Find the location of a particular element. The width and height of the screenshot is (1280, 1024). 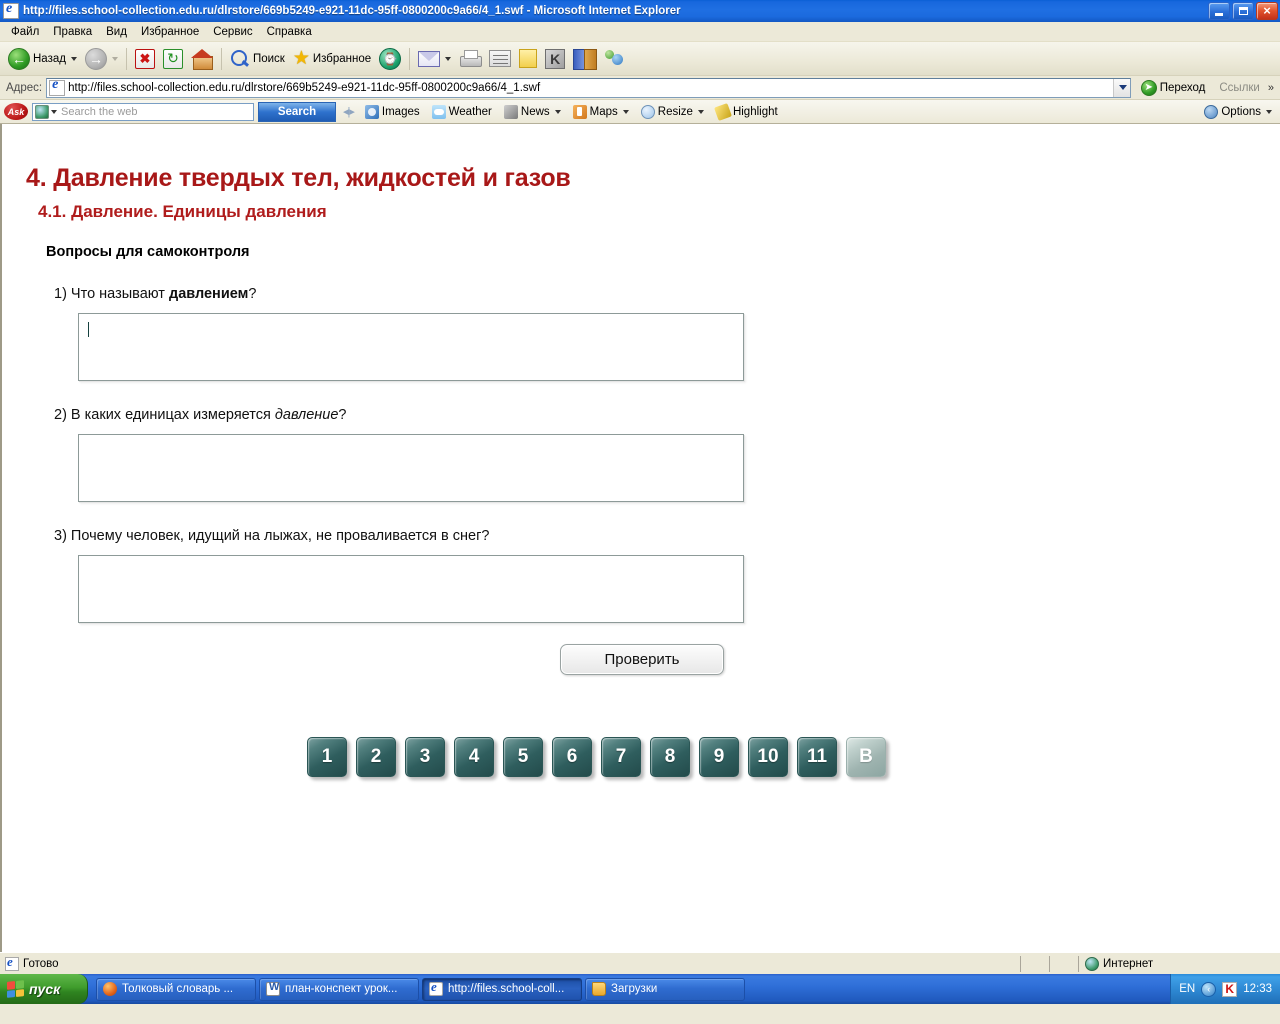

nav-button-9: 9 is located at coordinates (719, 757).